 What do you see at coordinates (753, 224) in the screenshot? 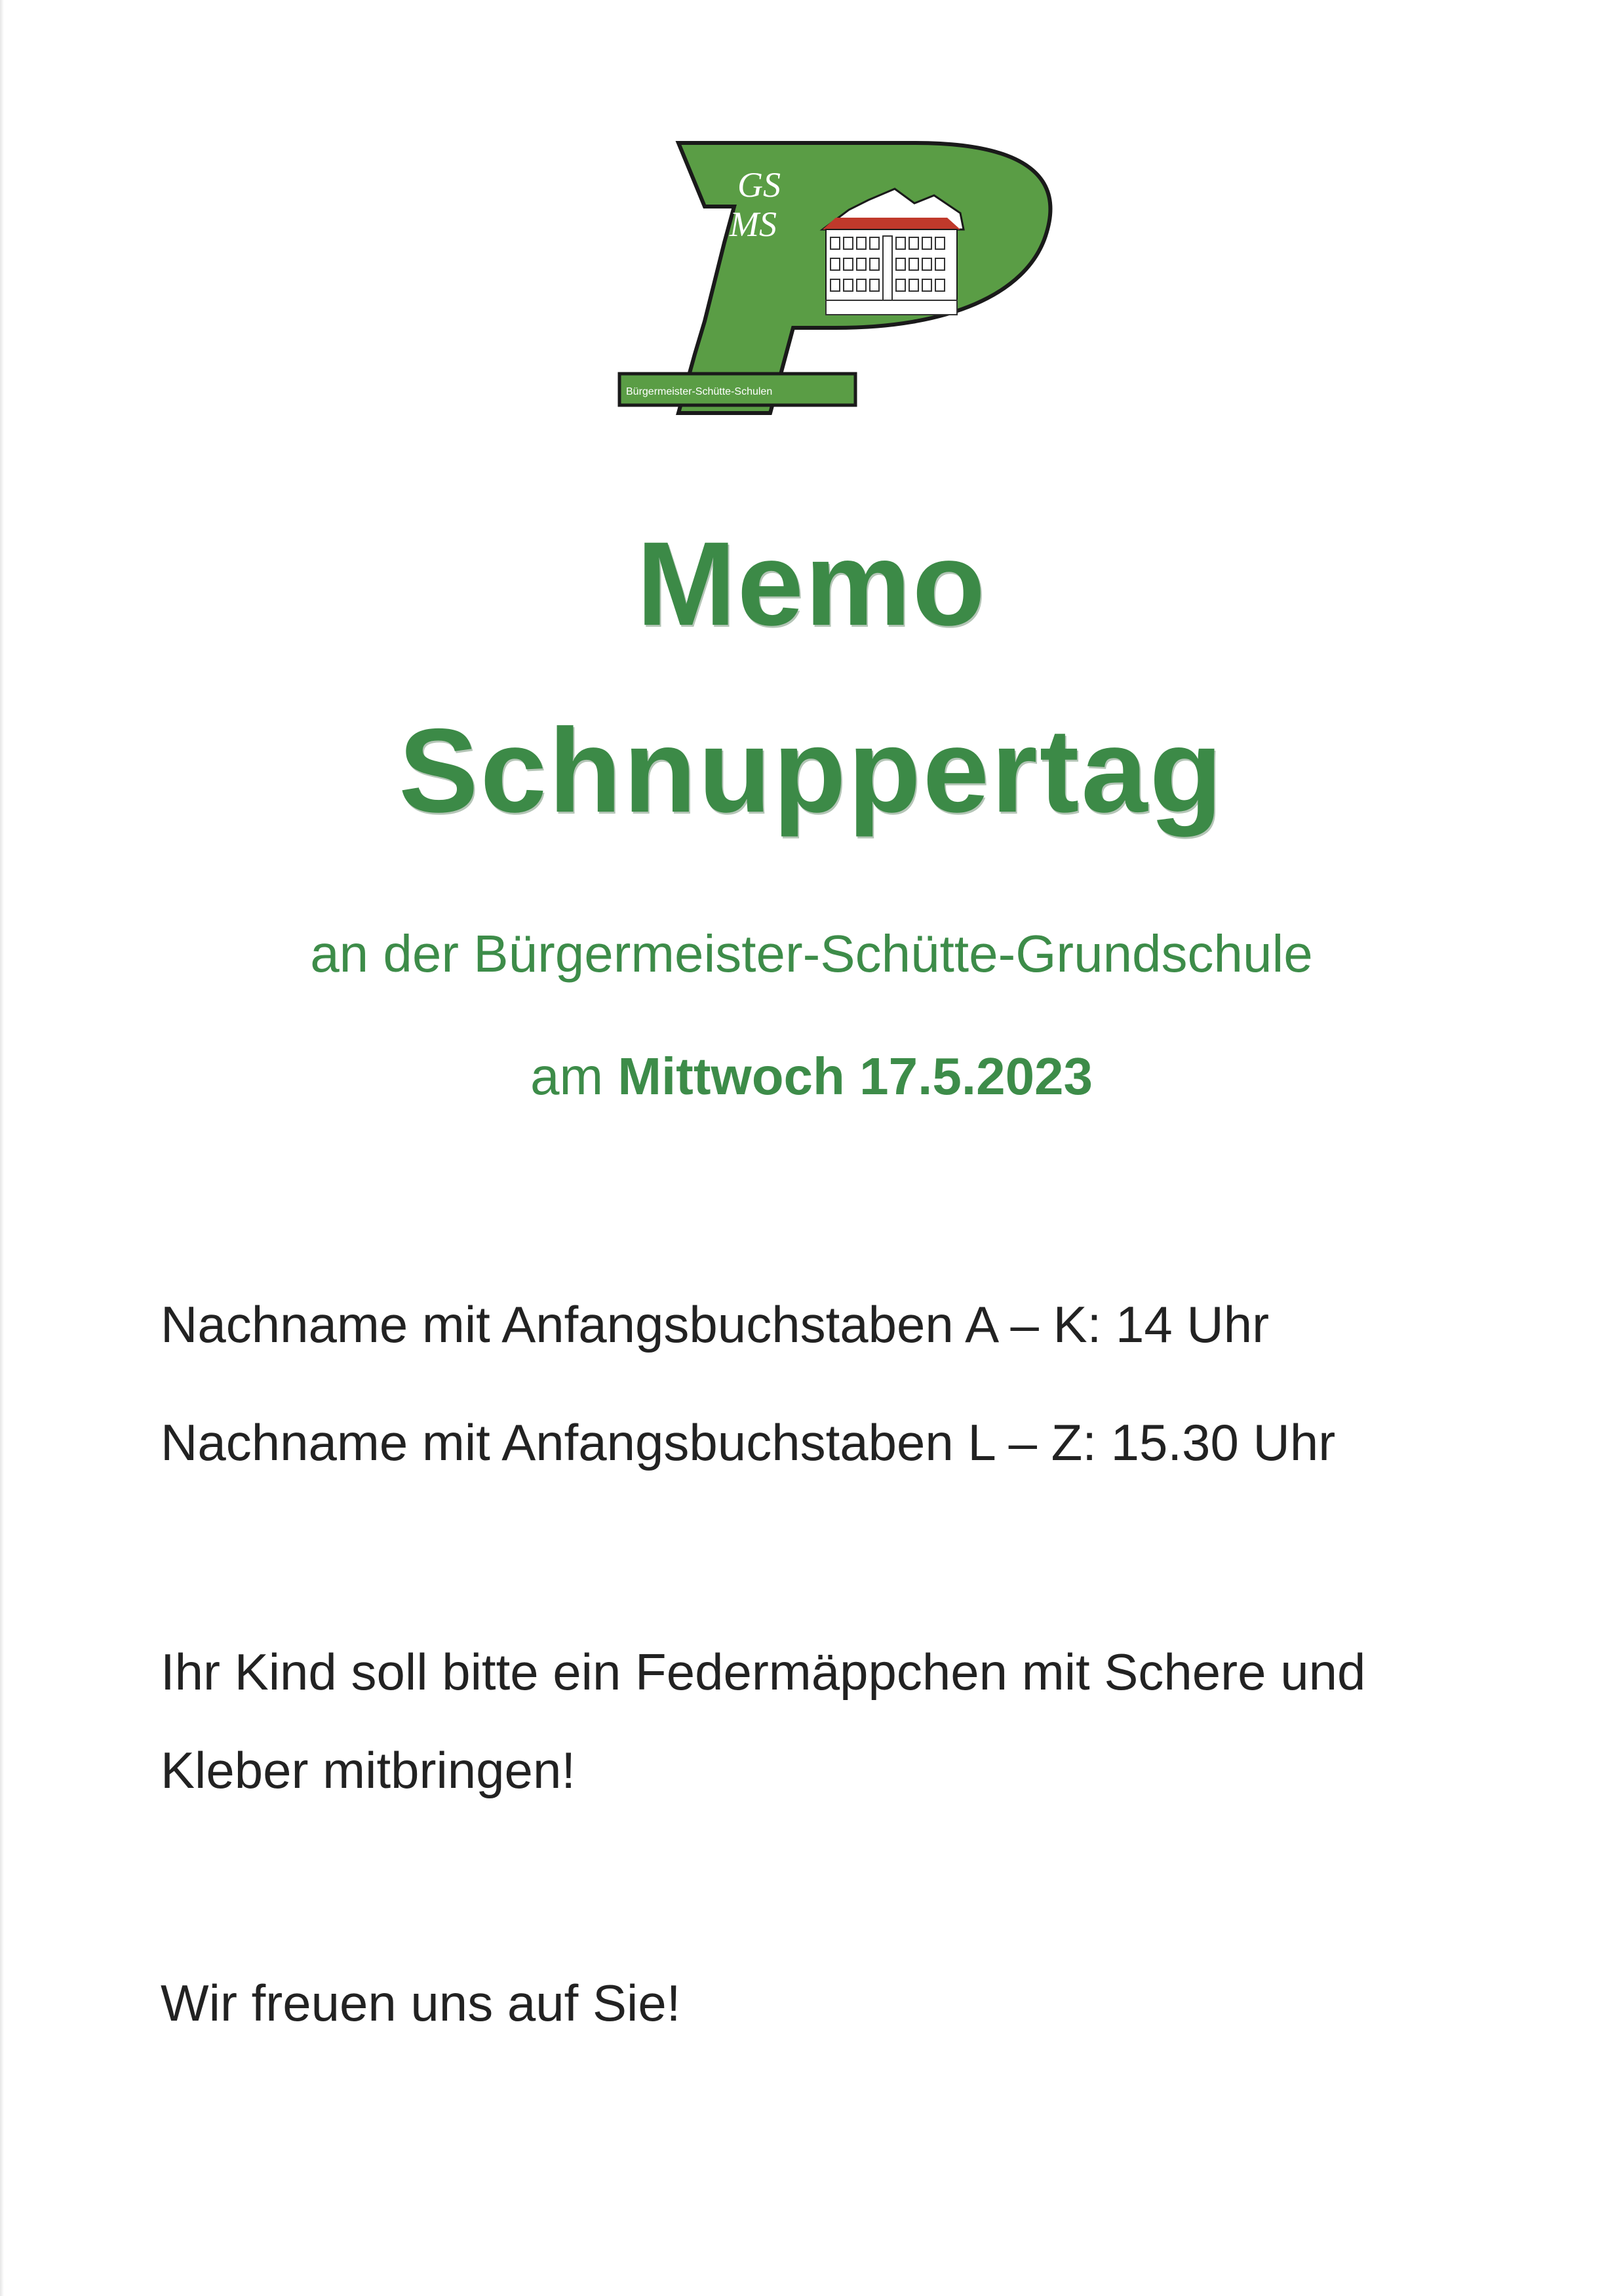
I see `logo-text-ms: MS` at bounding box center [753, 224].